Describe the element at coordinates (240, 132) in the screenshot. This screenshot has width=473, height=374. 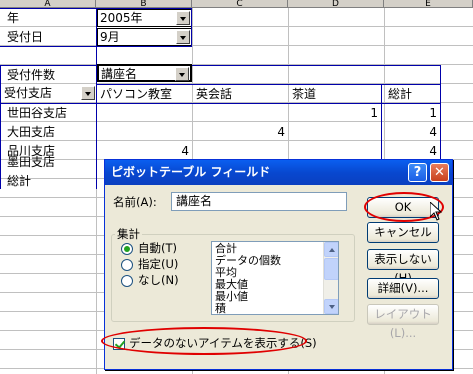
I see `cell-ota-english: 4` at that location.